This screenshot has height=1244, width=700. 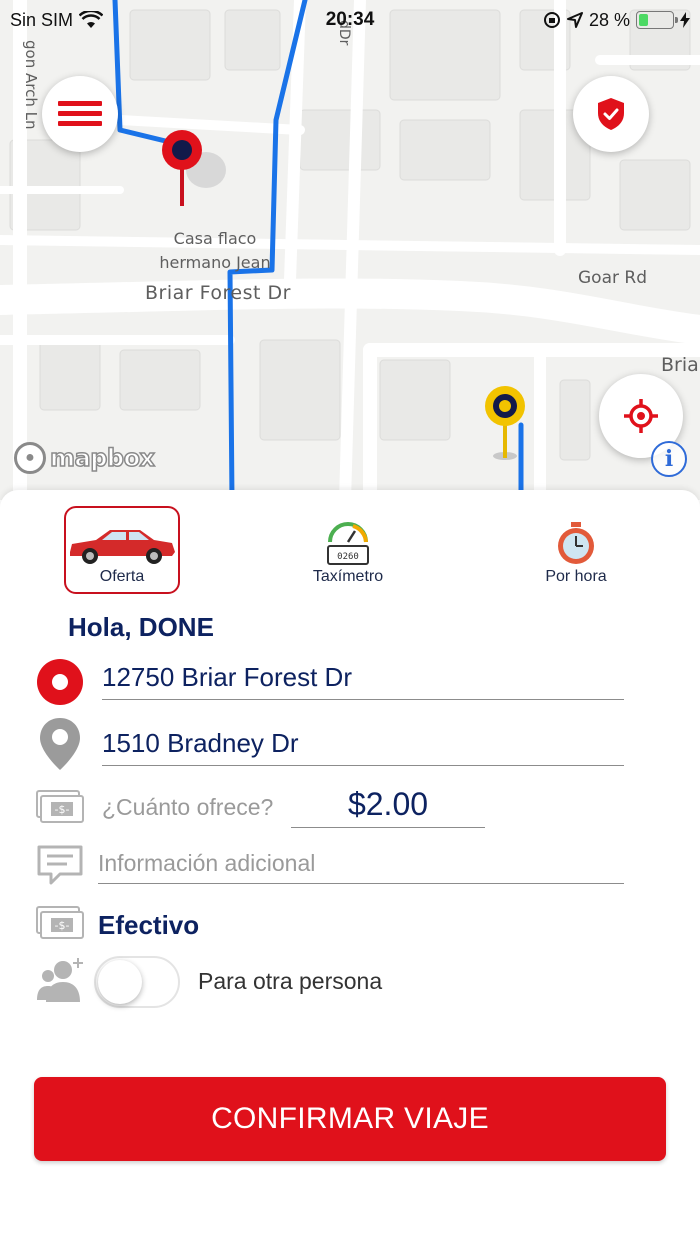 I want to click on comment-icon, so click(x=60, y=865).